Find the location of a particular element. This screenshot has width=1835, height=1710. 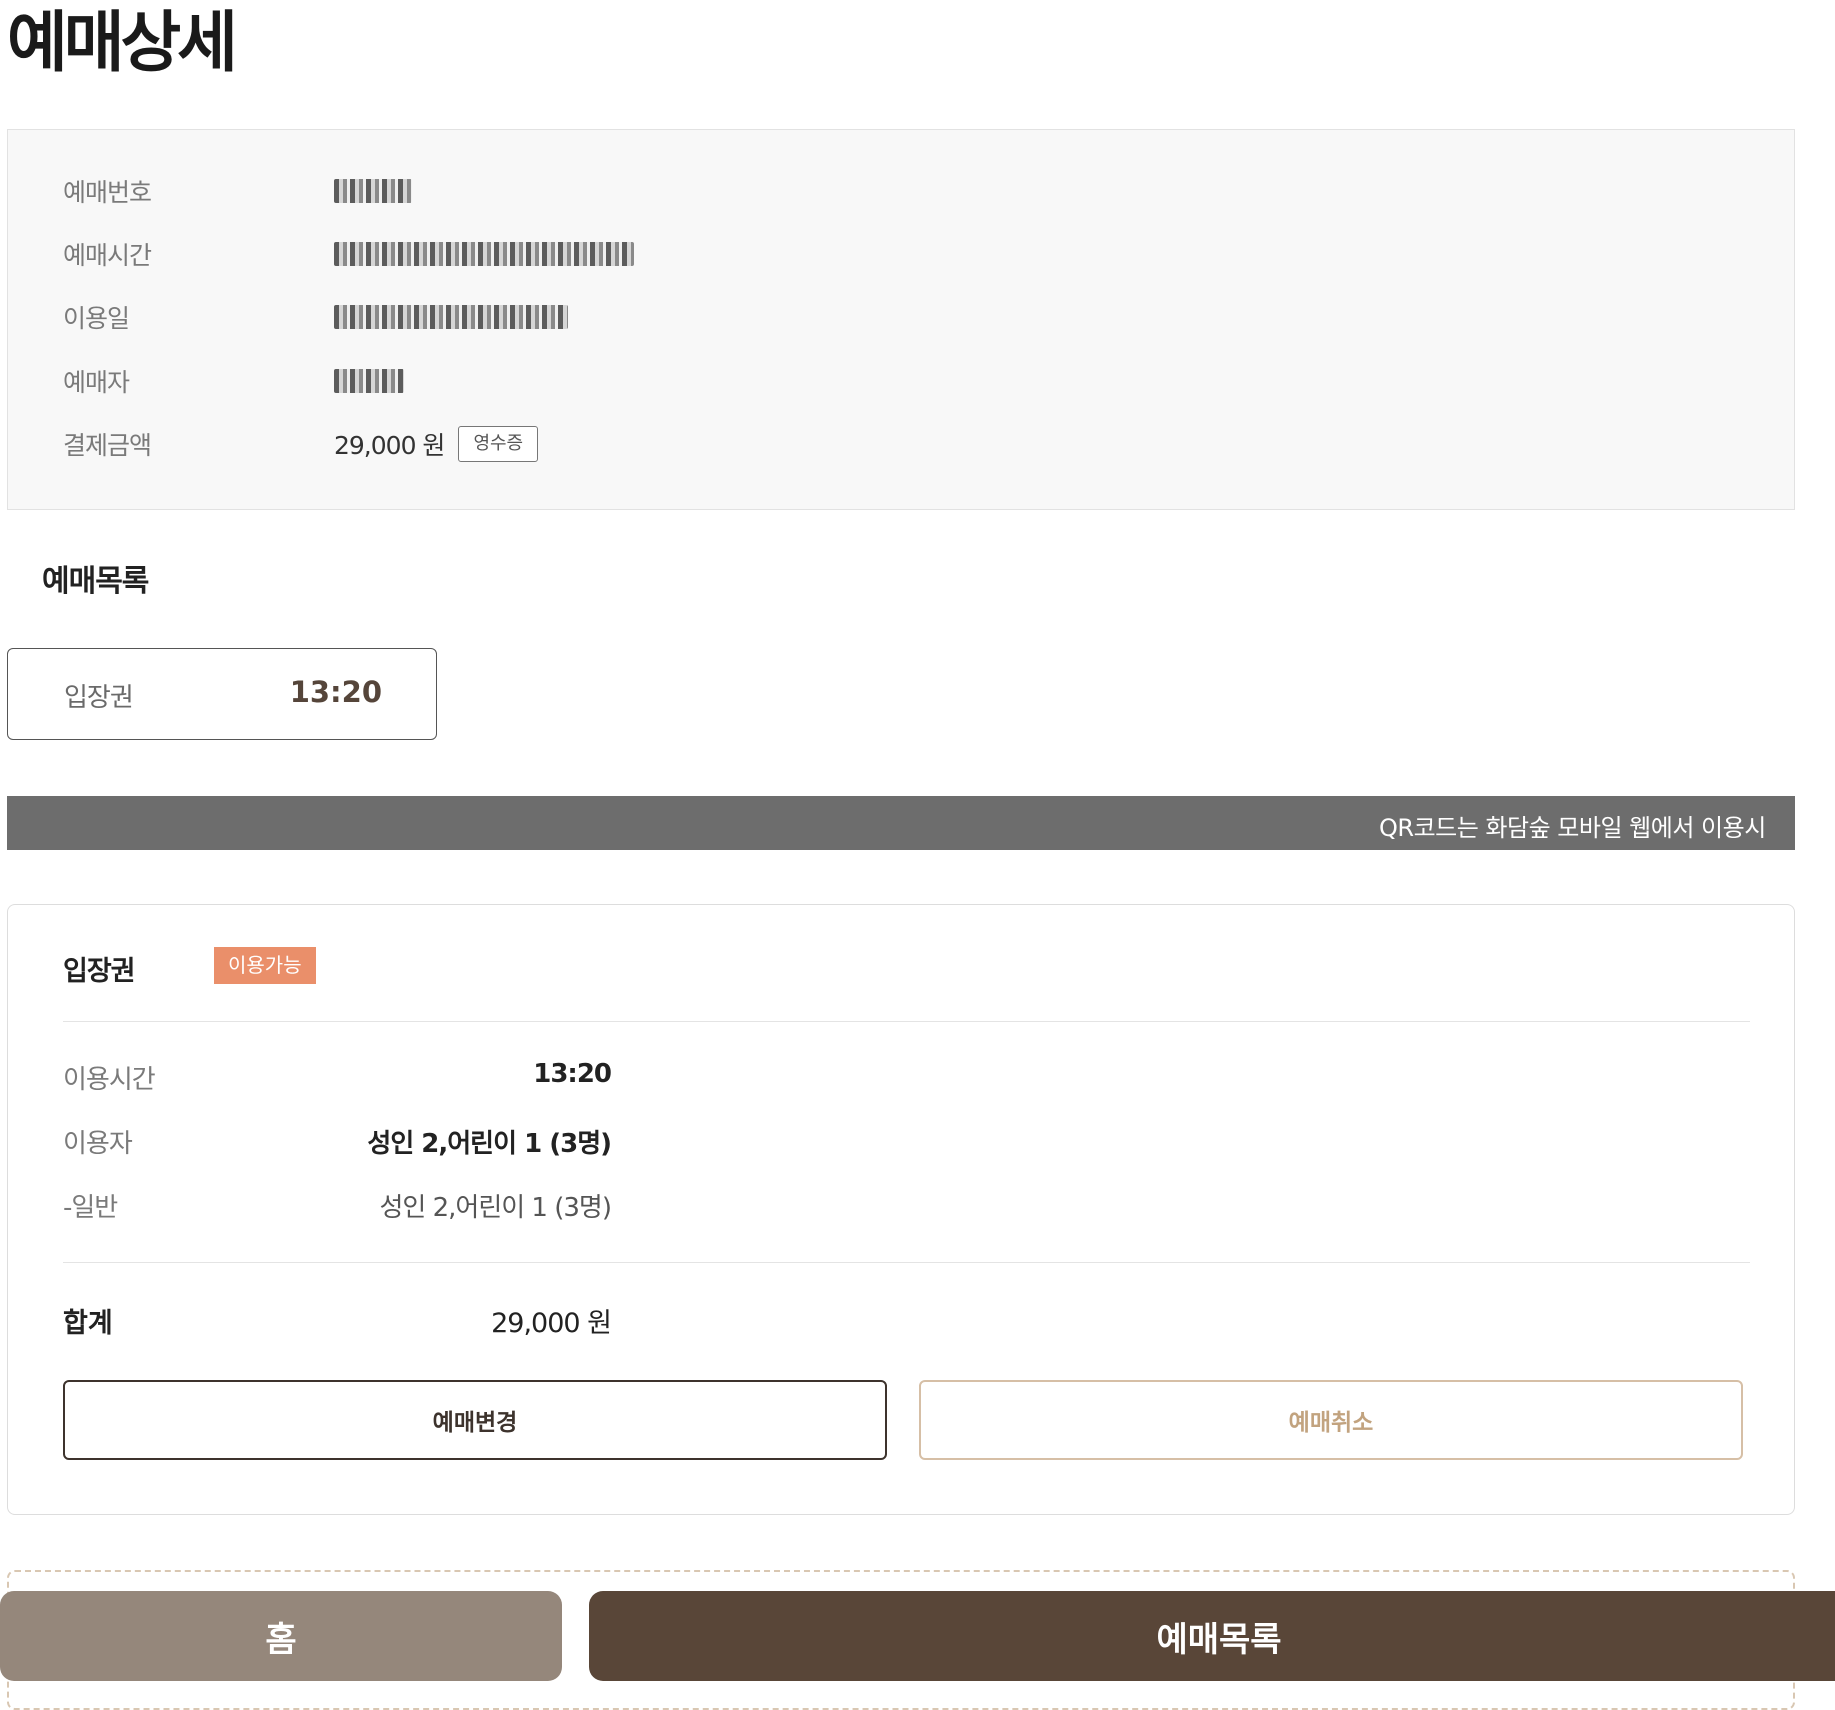

qr-notice-text: QR코드는 화담숲 모바일 웹에서 이용시 is located at coordinates (1572, 828).